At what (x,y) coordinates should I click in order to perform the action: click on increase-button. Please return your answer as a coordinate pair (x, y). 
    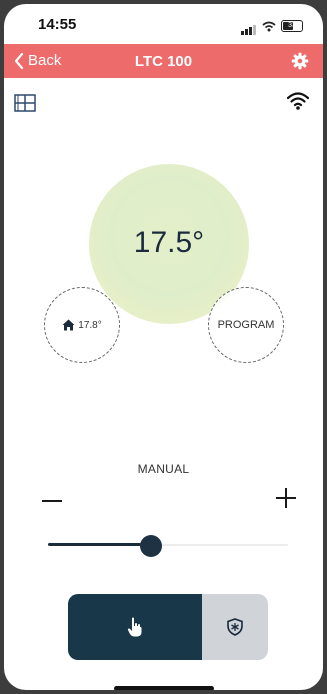
    Looking at the image, I should click on (286, 498).